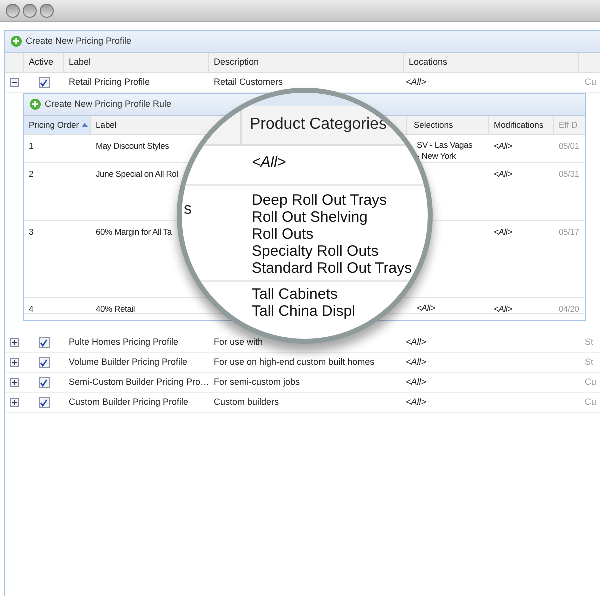 This screenshot has height=600, width=600. Describe the element at coordinates (434, 125) in the screenshot. I see `column-header: Selections` at that location.